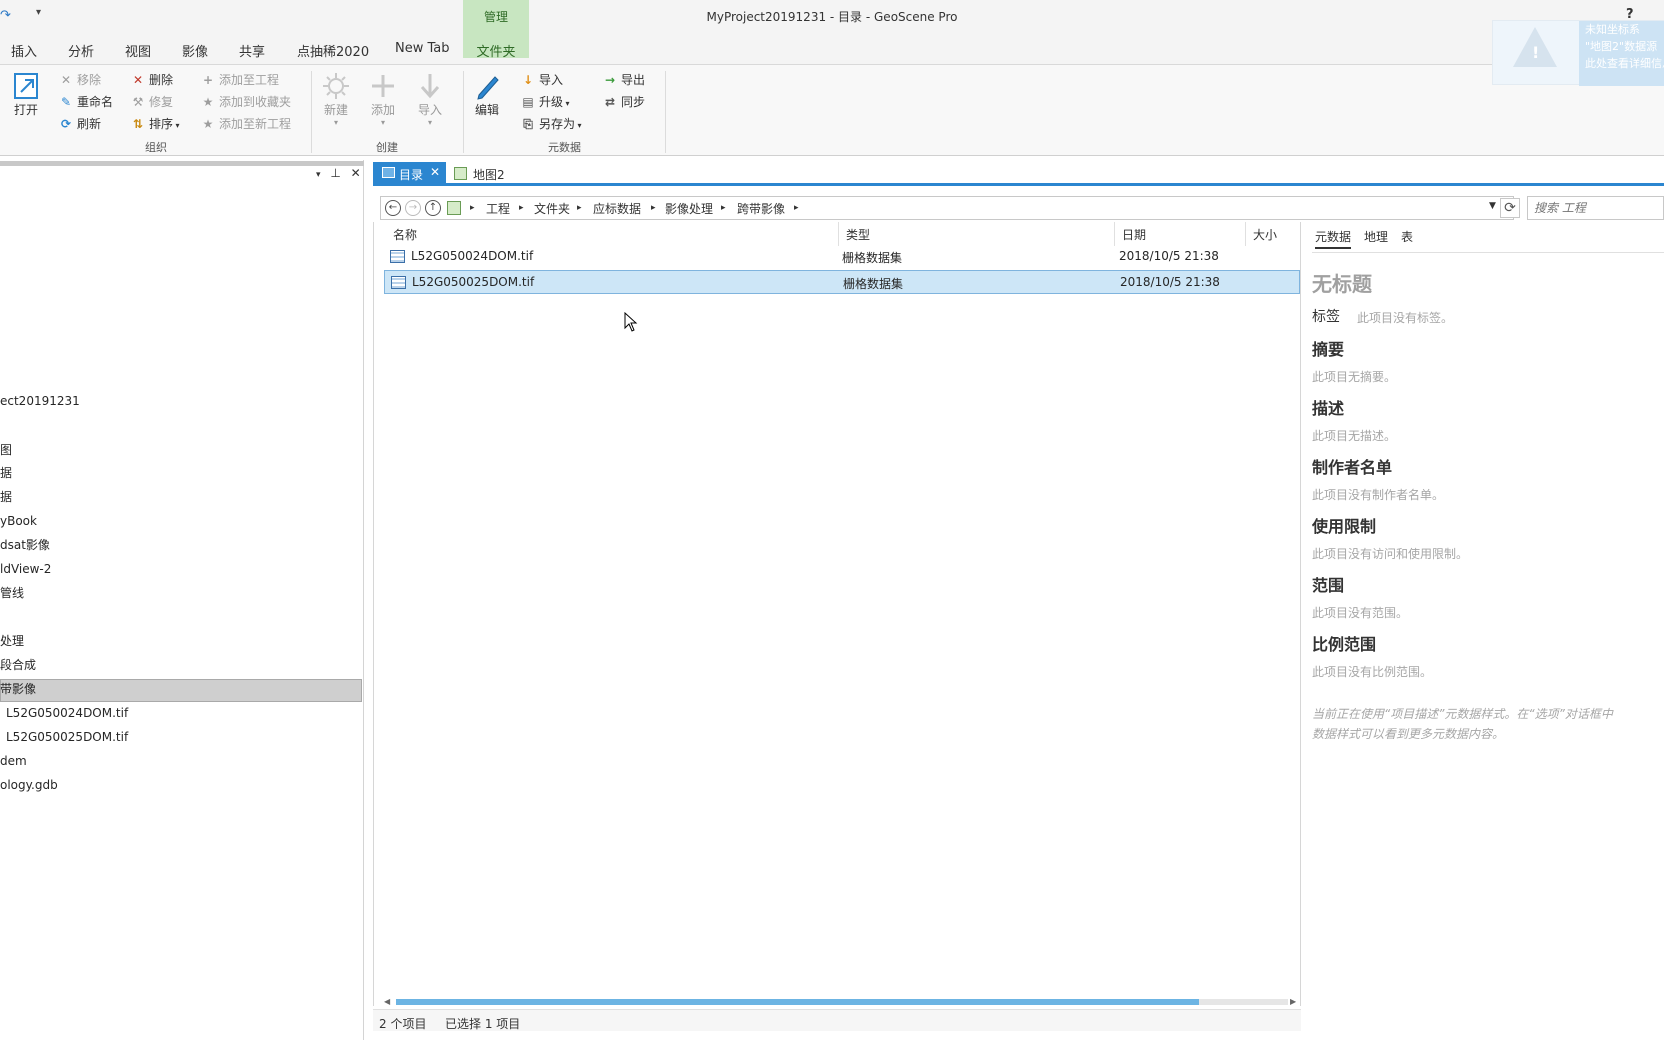 This screenshot has height=1040, width=1664. Describe the element at coordinates (335, 173) in the screenshot. I see `pin-icon: ⊥` at that location.